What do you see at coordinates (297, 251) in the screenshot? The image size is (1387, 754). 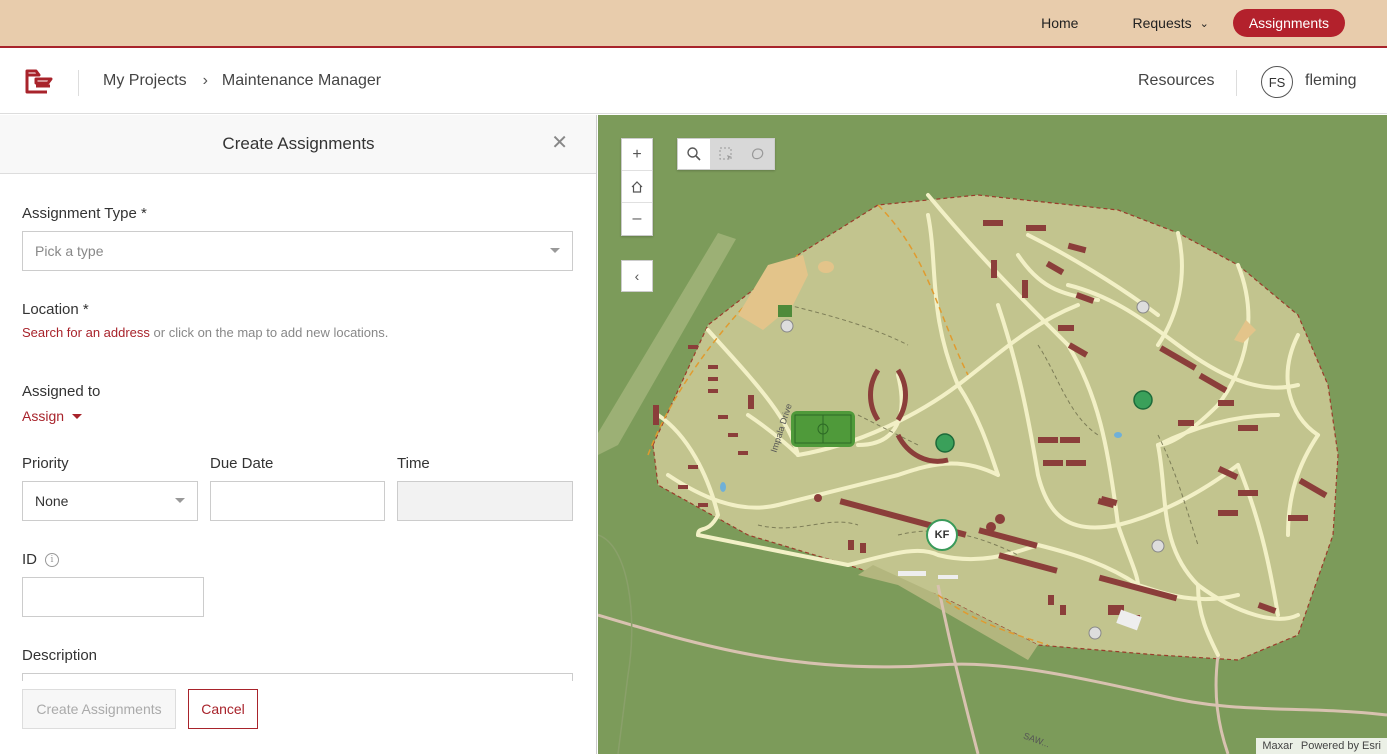 I see `assignment-type-select: Pick a type` at bounding box center [297, 251].